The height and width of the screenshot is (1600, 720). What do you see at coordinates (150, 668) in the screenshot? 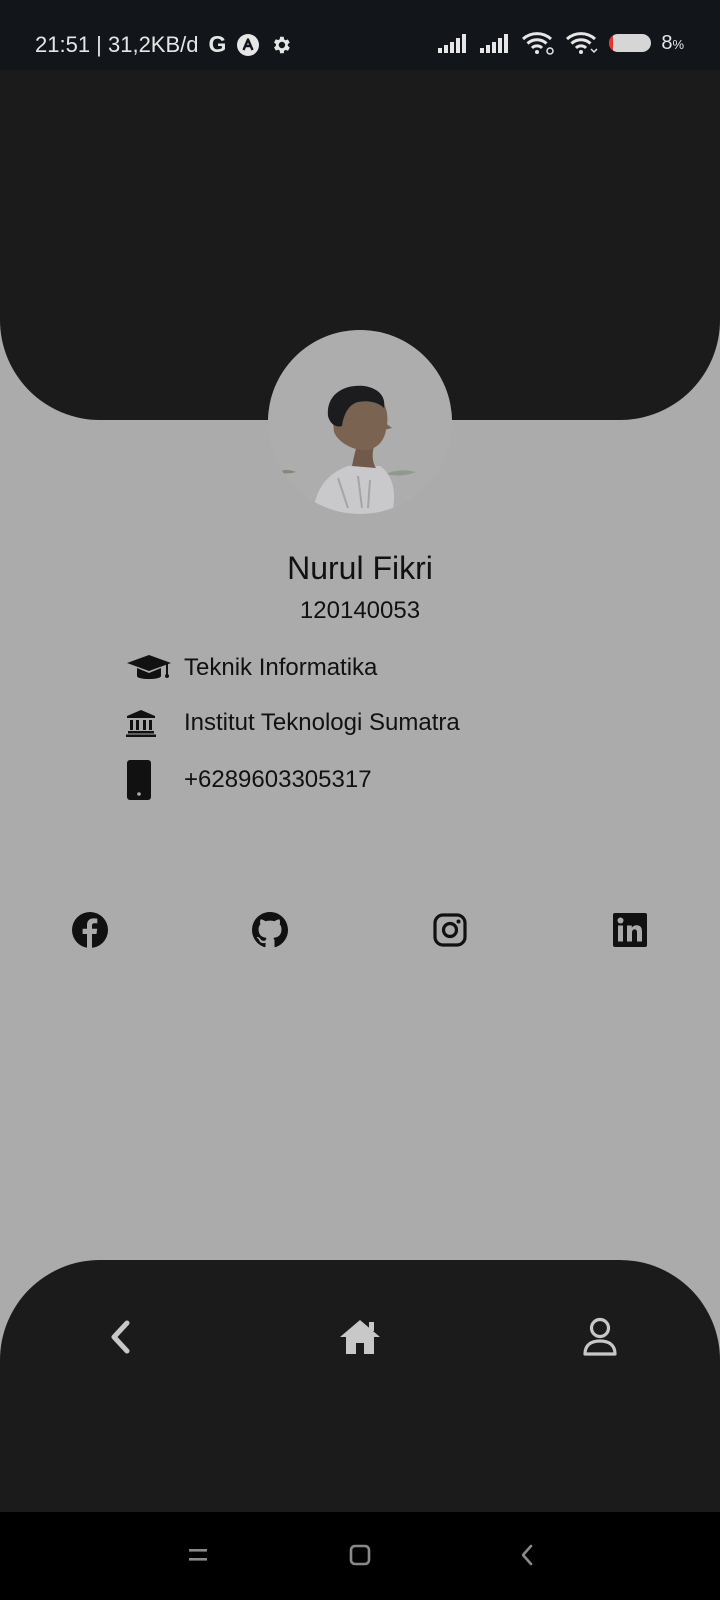
I see `graduation-cap-icon` at bounding box center [150, 668].